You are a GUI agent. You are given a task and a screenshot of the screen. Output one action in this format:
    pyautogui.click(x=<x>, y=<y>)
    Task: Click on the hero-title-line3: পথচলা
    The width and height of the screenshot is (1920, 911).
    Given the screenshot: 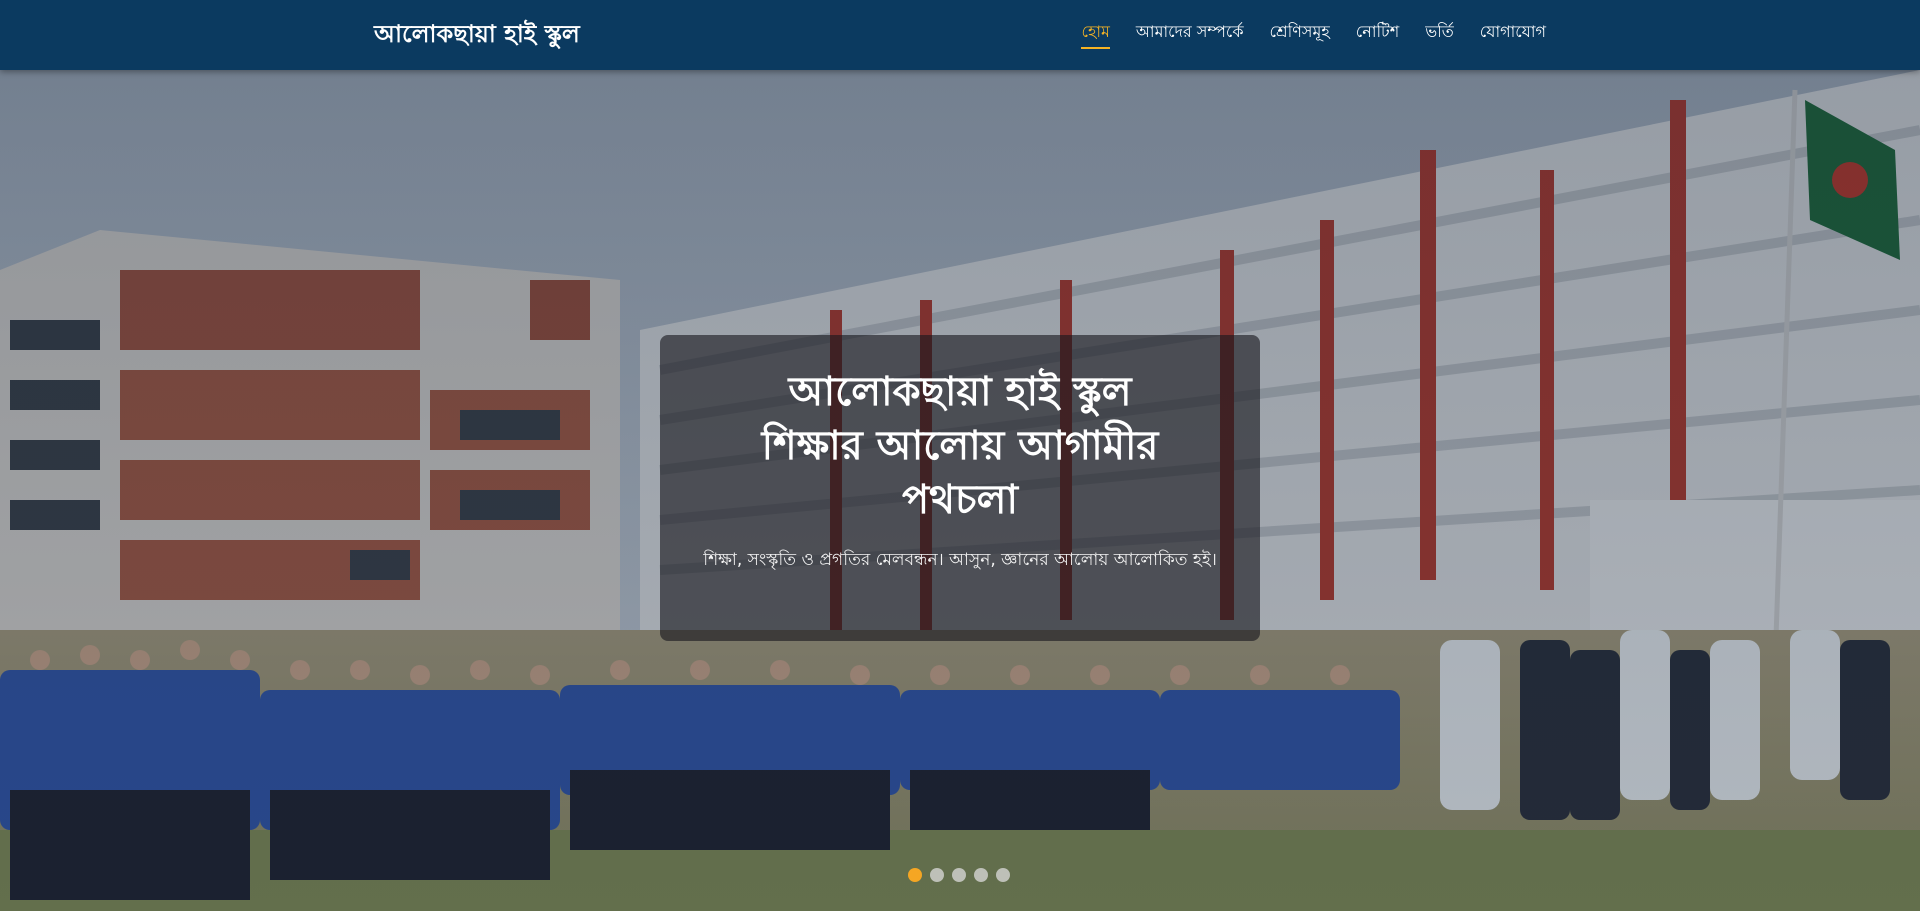 What is the action you would take?
    pyautogui.click(x=960, y=500)
    